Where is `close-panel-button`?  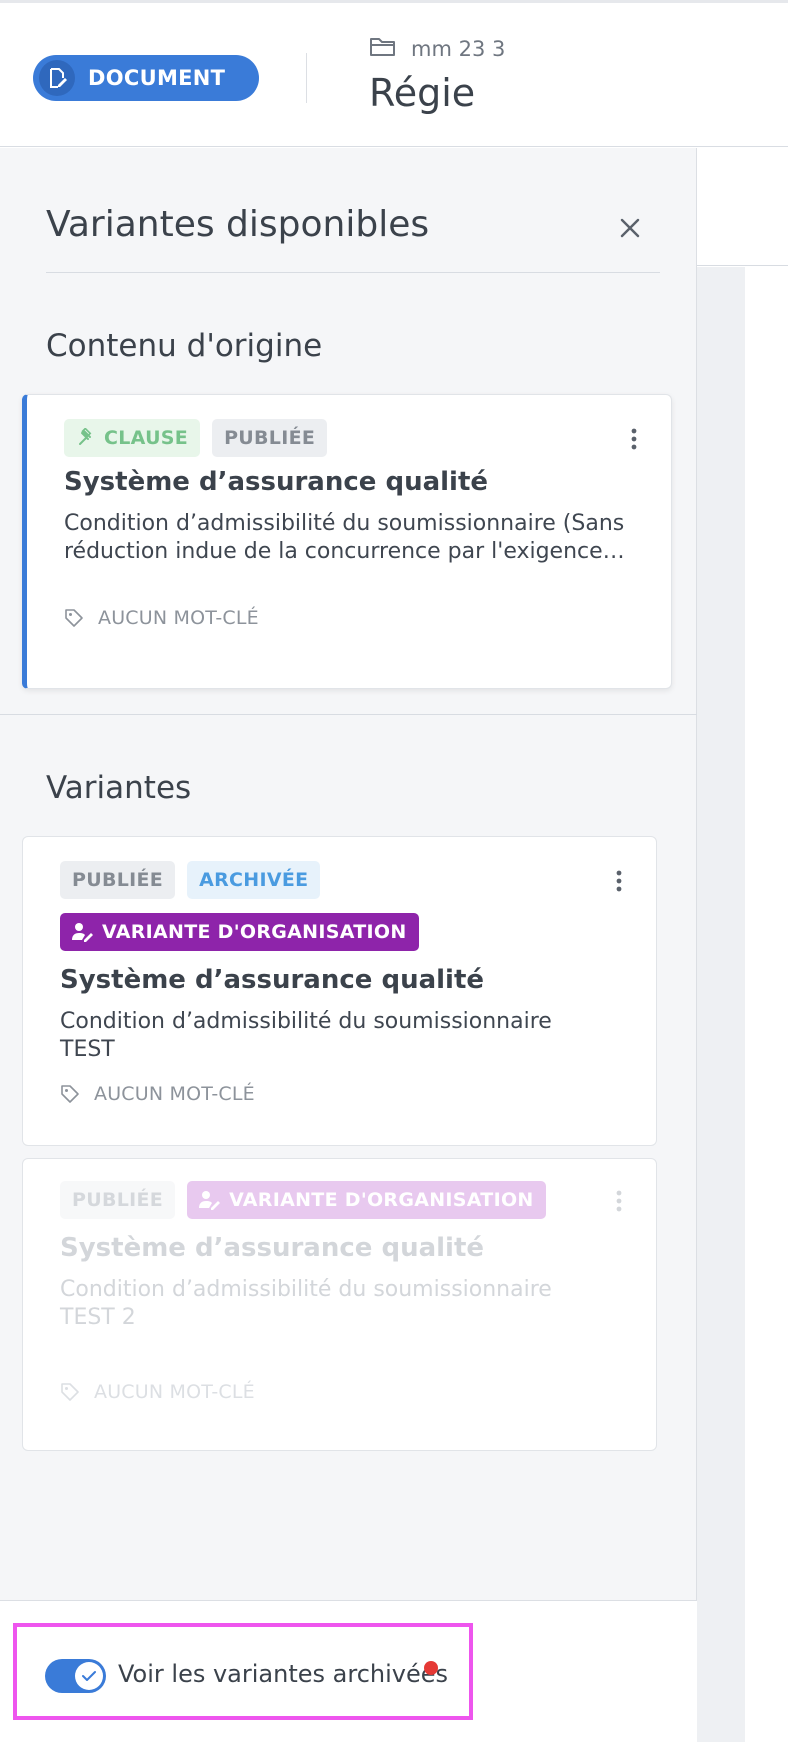
close-panel-button is located at coordinates (630, 228).